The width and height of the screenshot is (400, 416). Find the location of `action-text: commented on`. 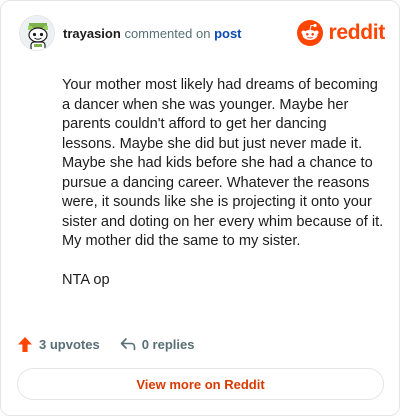

action-text: commented on is located at coordinates (167, 33).